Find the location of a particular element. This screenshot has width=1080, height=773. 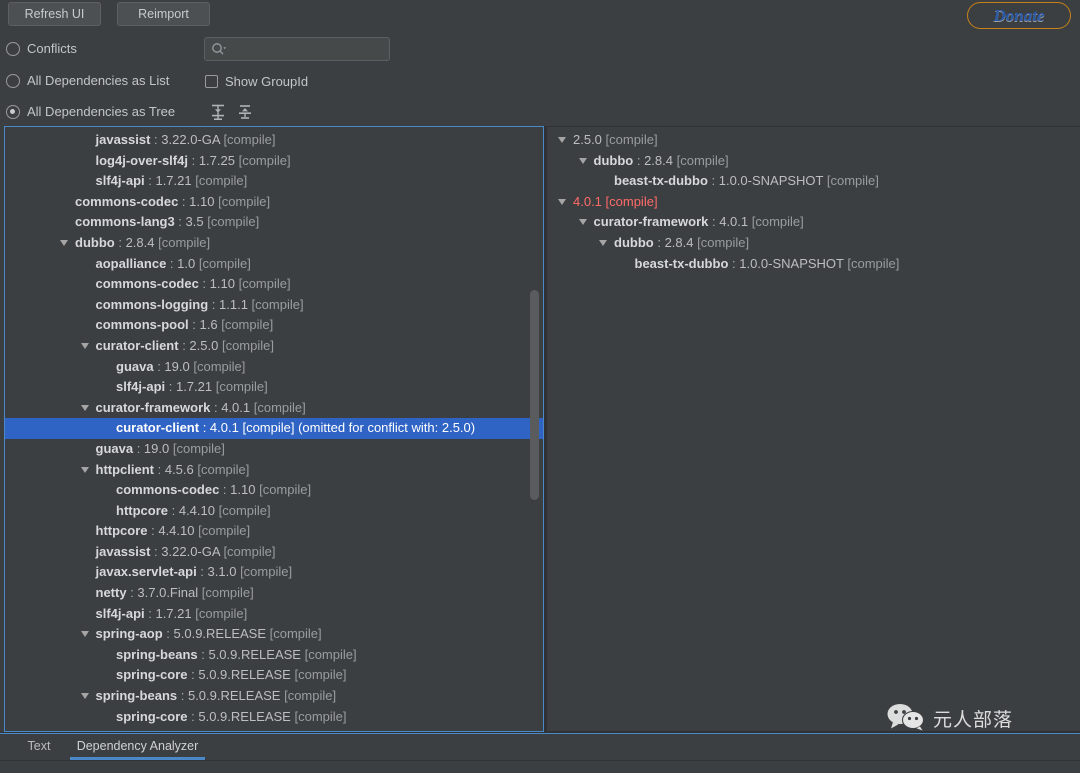

tree-node-label: commons-lang3 : 3.5 [compile] is located at coordinates (167, 222).